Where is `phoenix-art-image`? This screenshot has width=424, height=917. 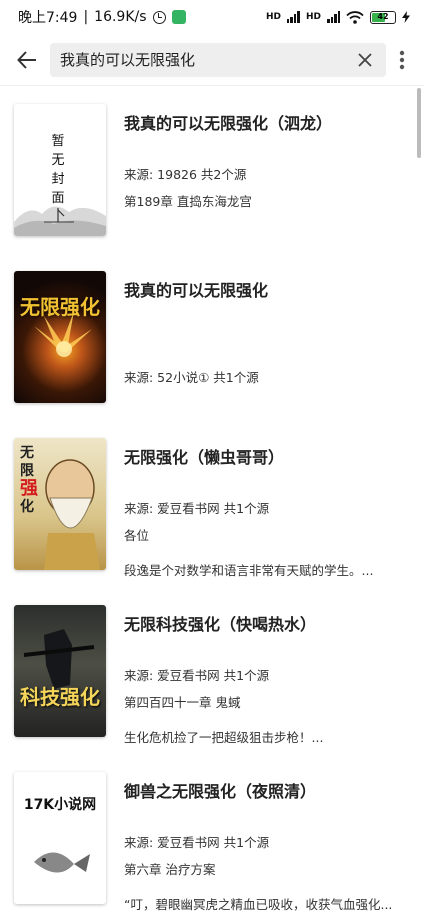
phoenix-art-image is located at coordinates (63, 334).